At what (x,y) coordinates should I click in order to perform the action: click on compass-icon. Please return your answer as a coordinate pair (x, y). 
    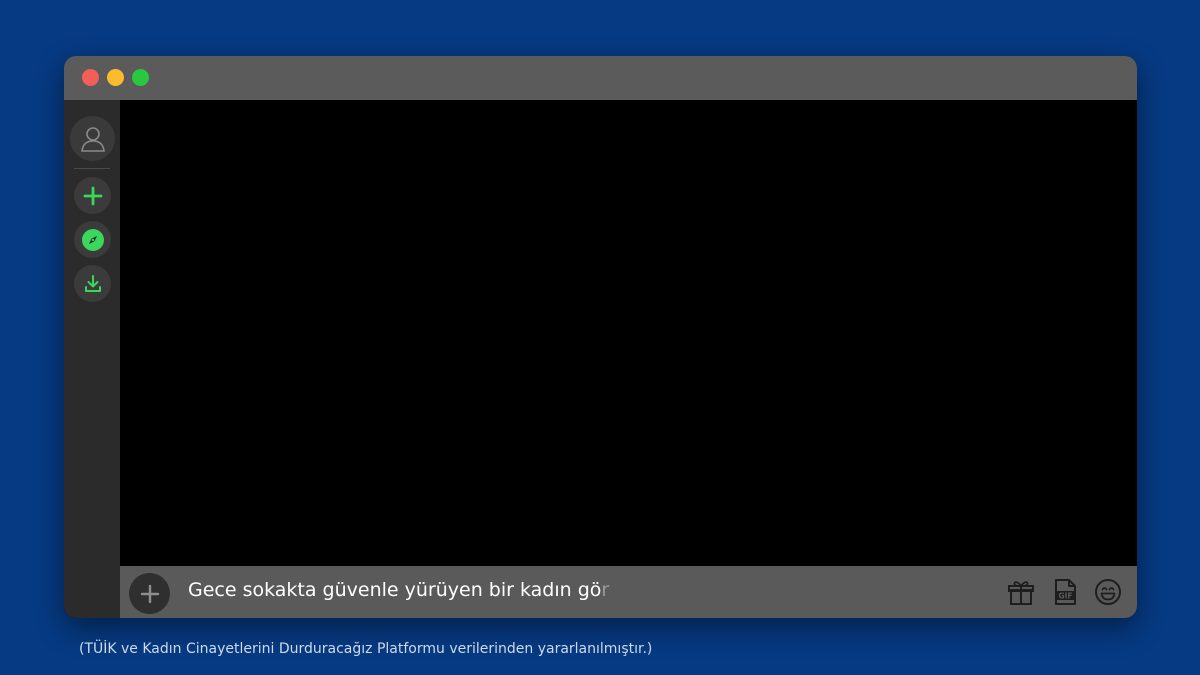
    Looking at the image, I should click on (92, 239).